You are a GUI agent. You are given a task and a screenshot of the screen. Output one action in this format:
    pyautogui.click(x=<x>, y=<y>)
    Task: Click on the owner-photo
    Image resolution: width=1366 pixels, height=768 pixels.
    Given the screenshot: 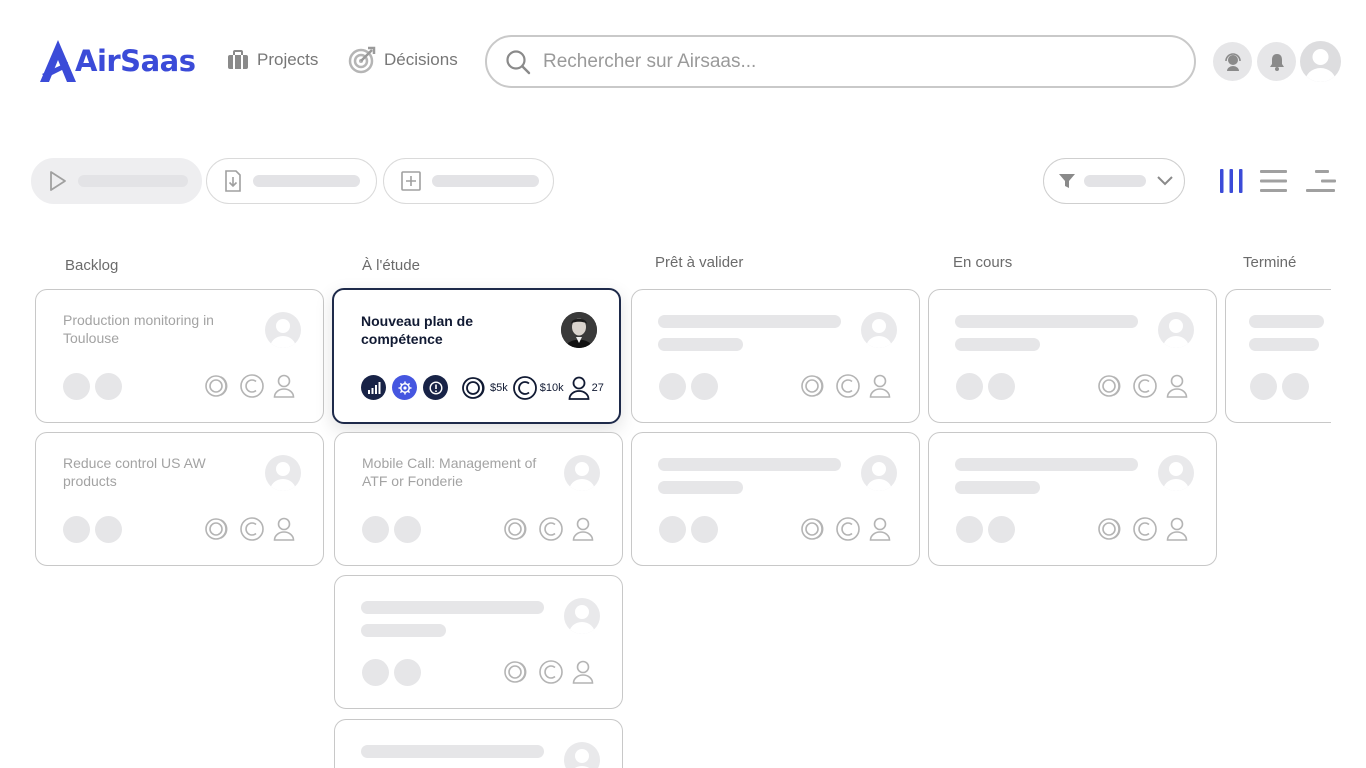 What is the action you would take?
    pyautogui.click(x=579, y=330)
    